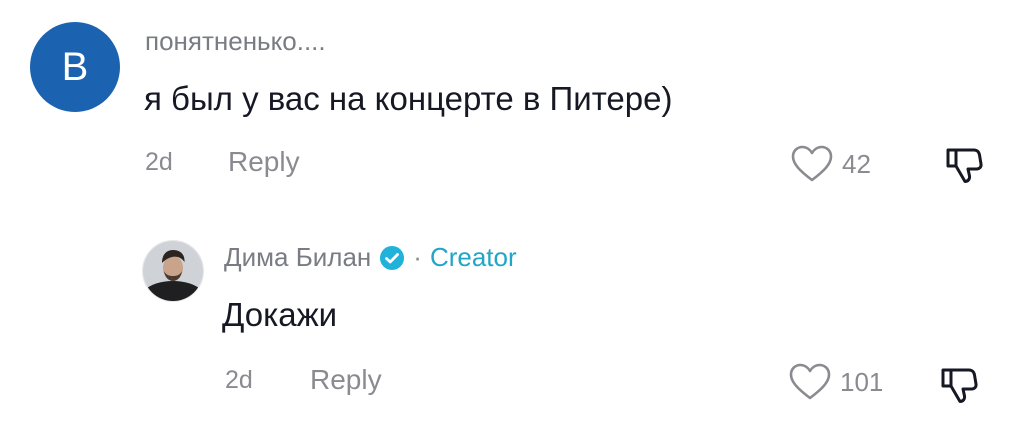 The image size is (1024, 435). I want to click on reply-text: Докажи, so click(280, 314).